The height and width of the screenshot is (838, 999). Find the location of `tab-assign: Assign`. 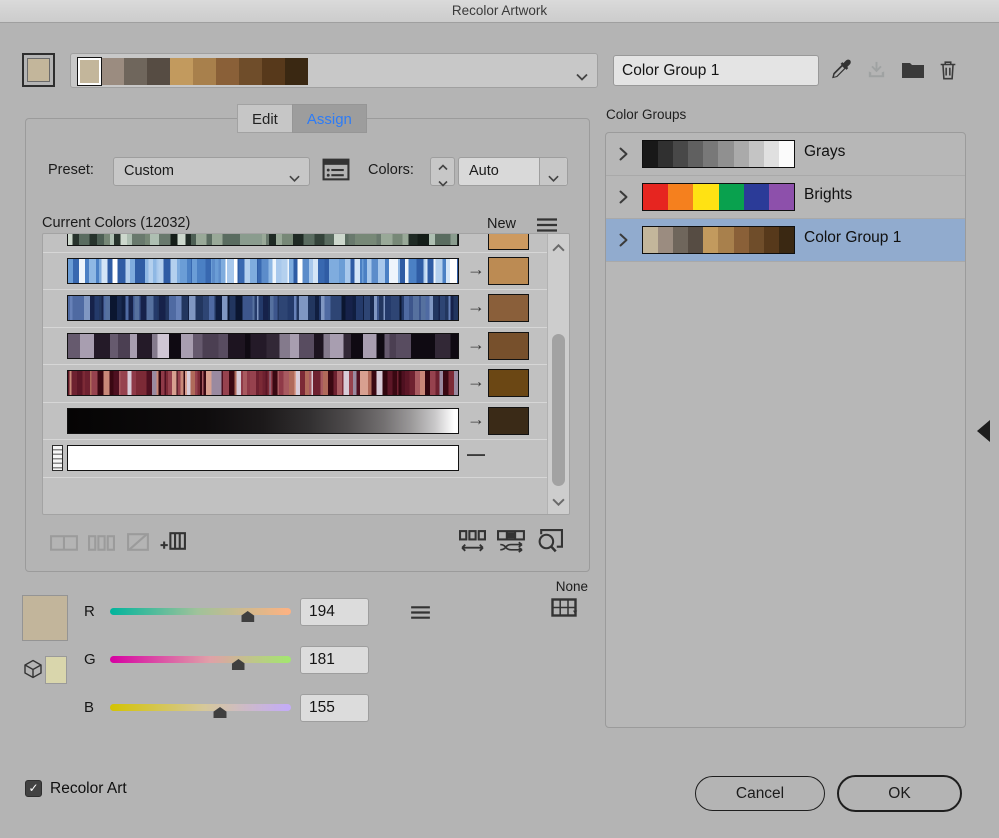

tab-assign: Assign is located at coordinates (329, 118).